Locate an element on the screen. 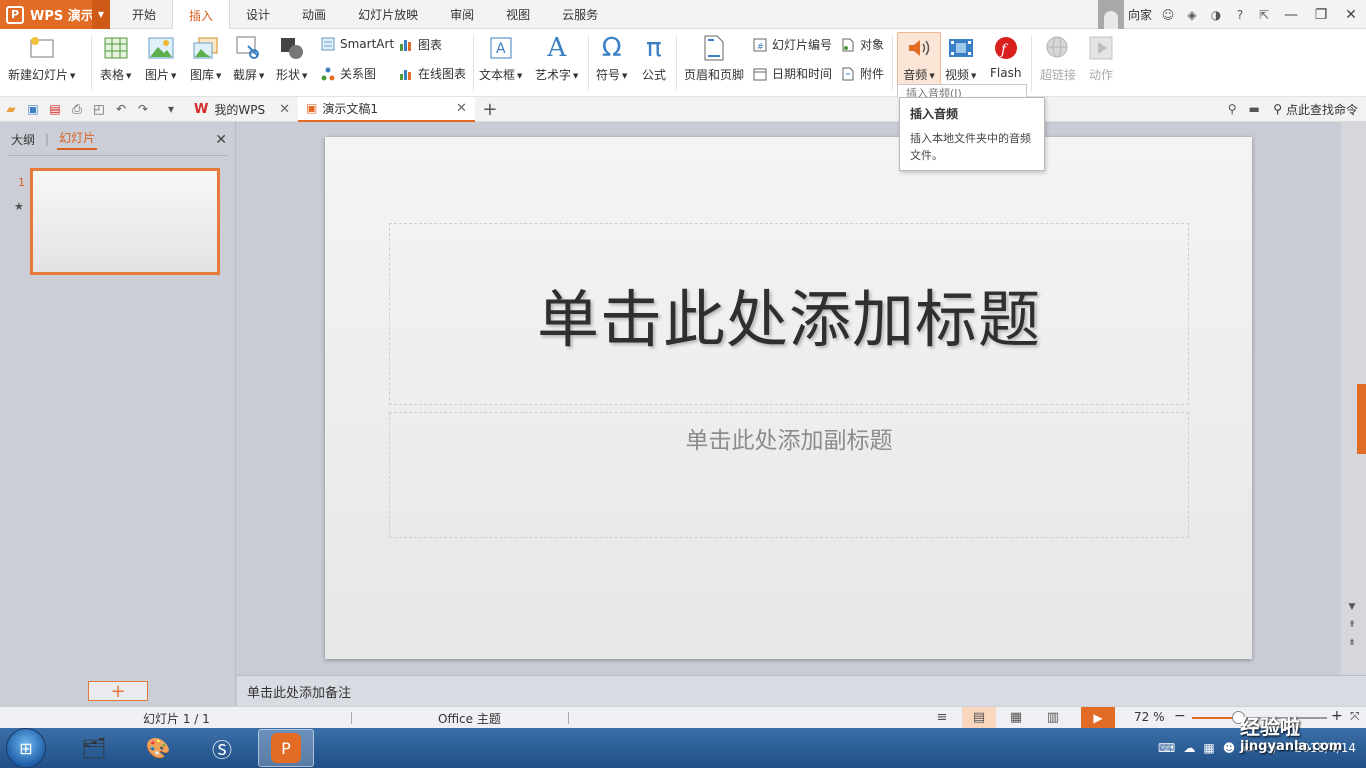  gallery-button: 图库 ▼ is located at coordinates (205, 56).